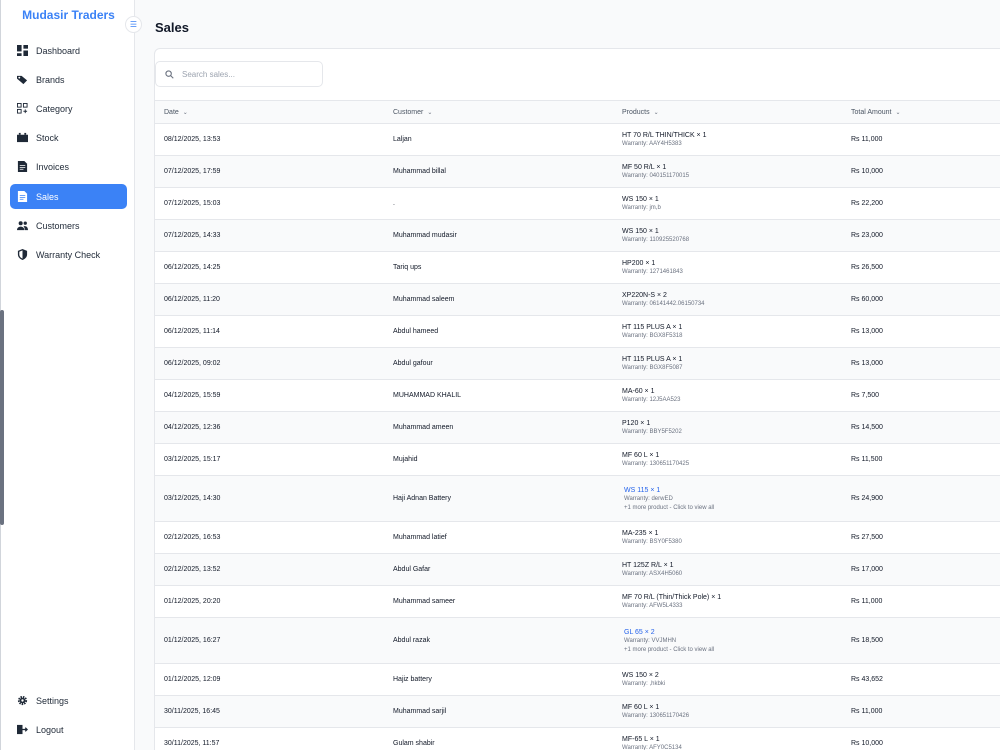 This screenshot has width=1000, height=750. What do you see at coordinates (407, 267) in the screenshot?
I see `cell-customer: Tariq ups` at bounding box center [407, 267].